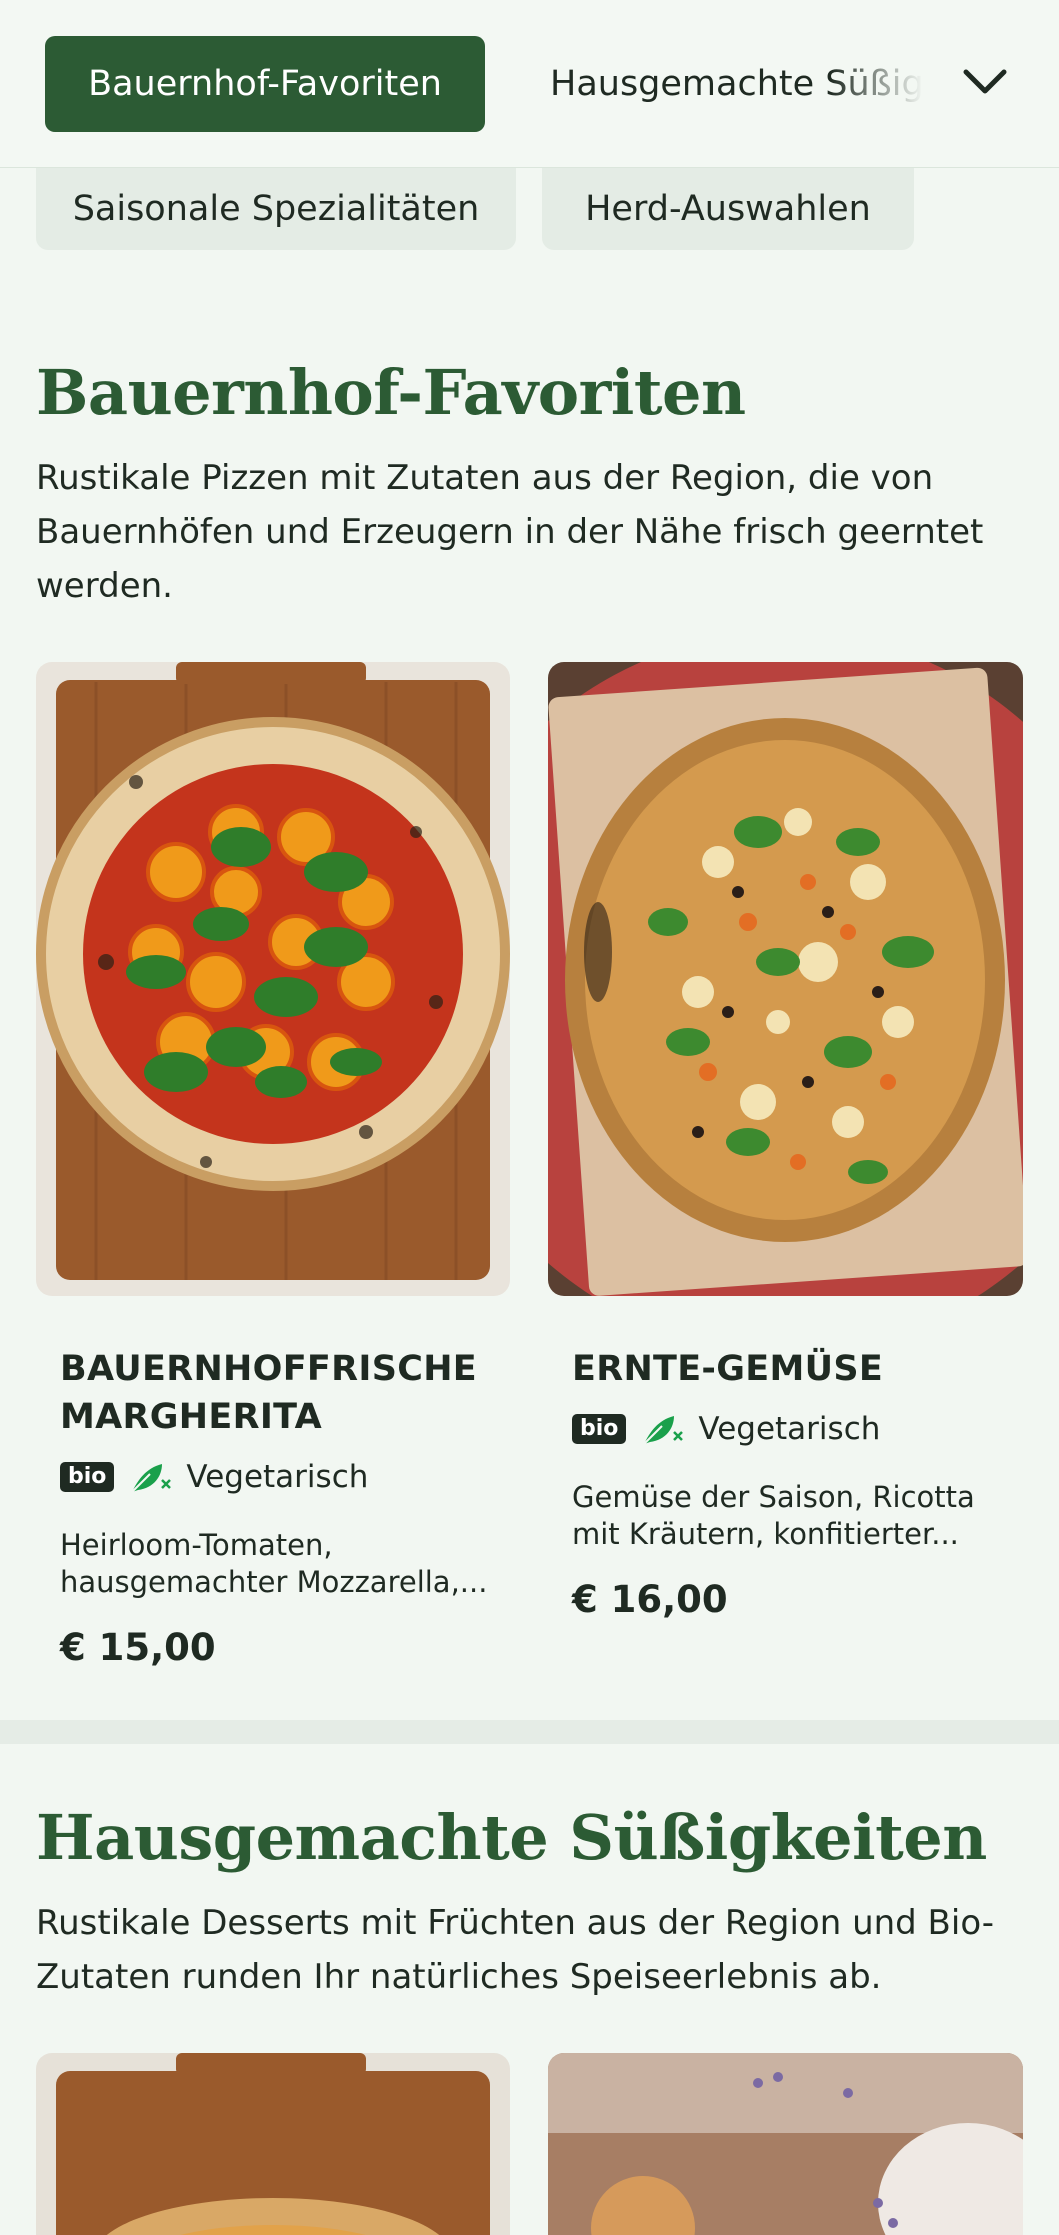 The width and height of the screenshot is (1059, 2235). Describe the element at coordinates (785, 979) in the screenshot. I see `product-image-ernte` at that location.